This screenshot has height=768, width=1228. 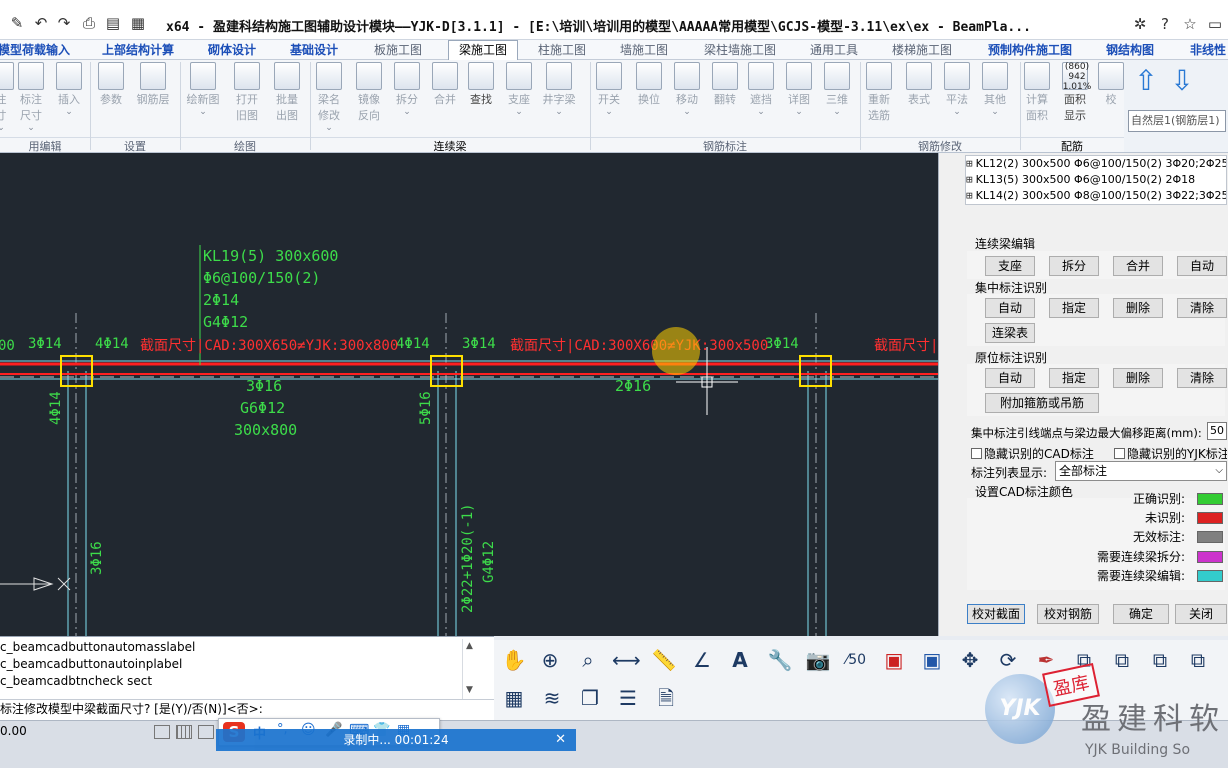 What do you see at coordinates (919, 98) in the screenshot?
I see `ribbon-button-23: 表式` at bounding box center [919, 98].